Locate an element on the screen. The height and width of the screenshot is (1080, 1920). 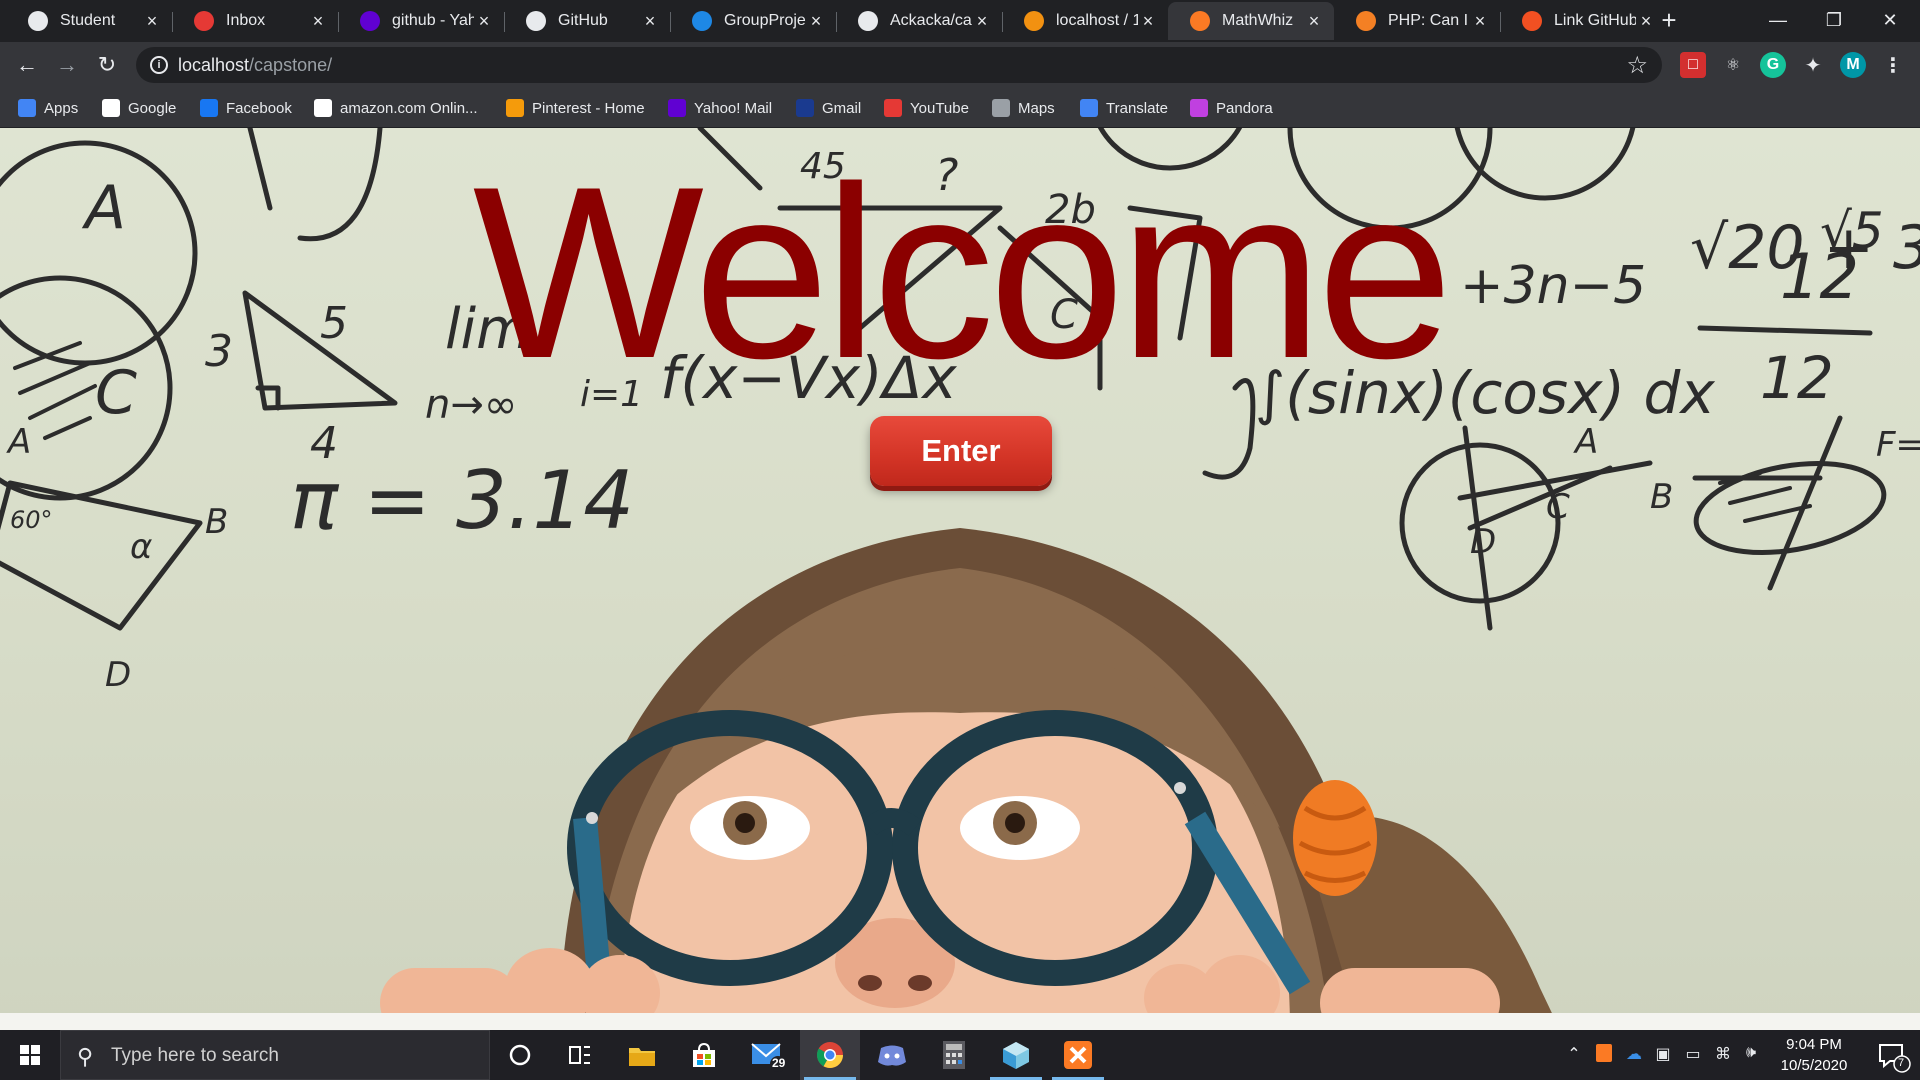
virtualbox-cube-icon is located at coordinates (1016, 1055).